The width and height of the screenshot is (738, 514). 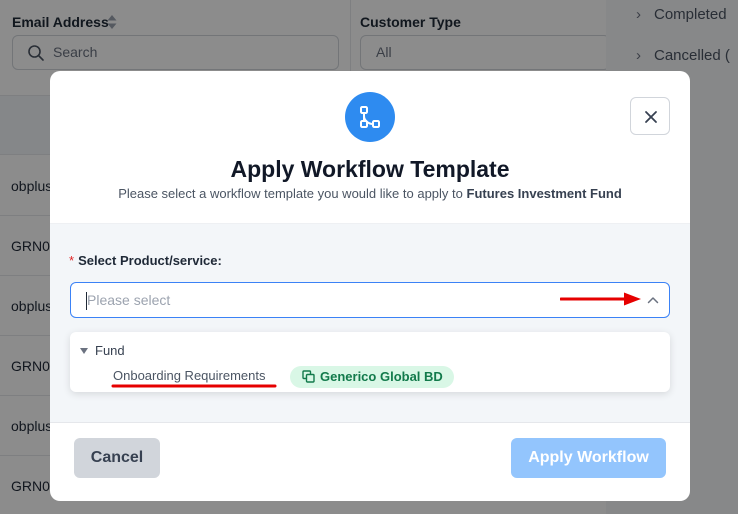 I want to click on subtitle-target-name: Futures Investment Fund, so click(x=544, y=193).